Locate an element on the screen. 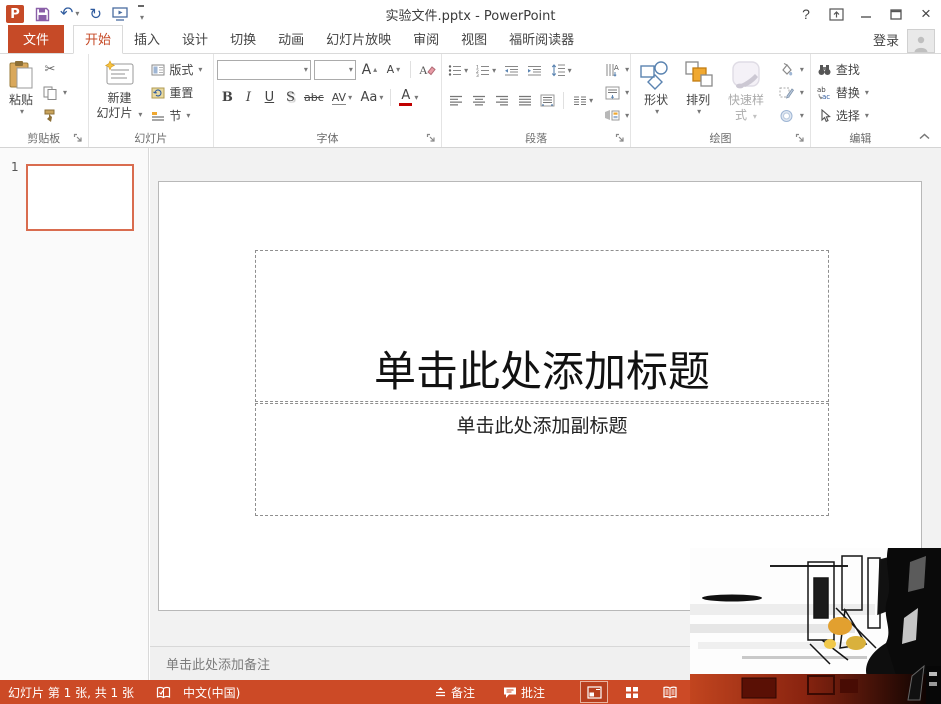  format-painter-icon is located at coordinates (50, 116).